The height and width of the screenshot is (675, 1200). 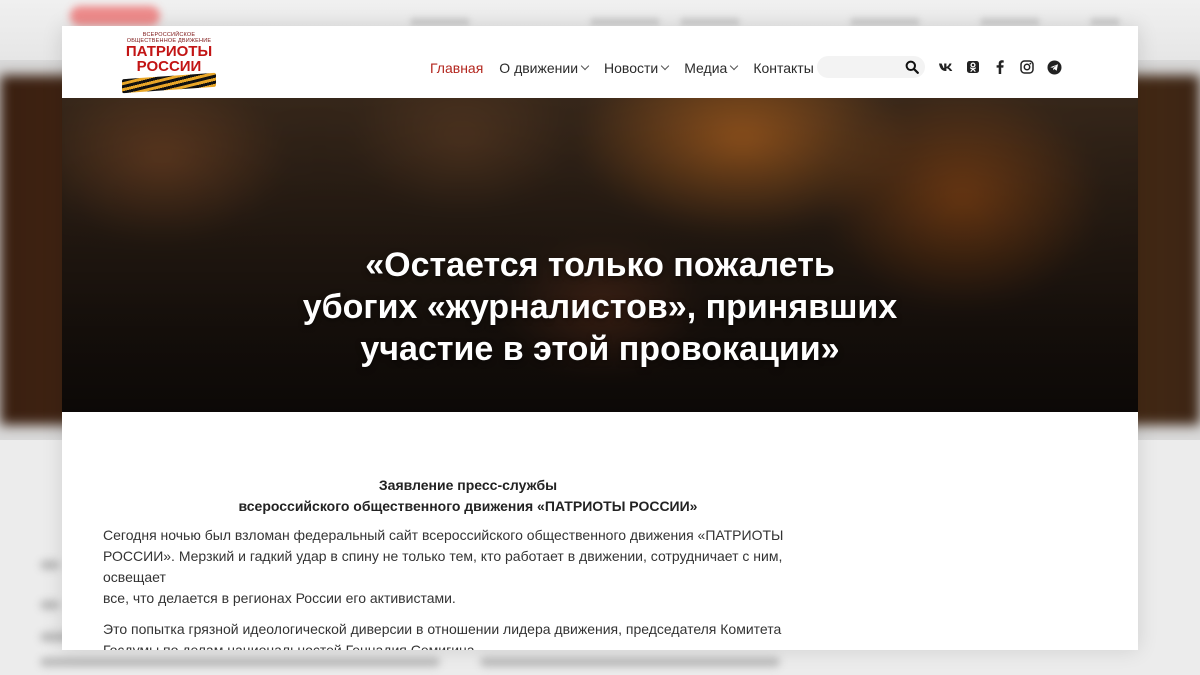 I want to click on nav-item-label: Новости, so click(x=631, y=68).